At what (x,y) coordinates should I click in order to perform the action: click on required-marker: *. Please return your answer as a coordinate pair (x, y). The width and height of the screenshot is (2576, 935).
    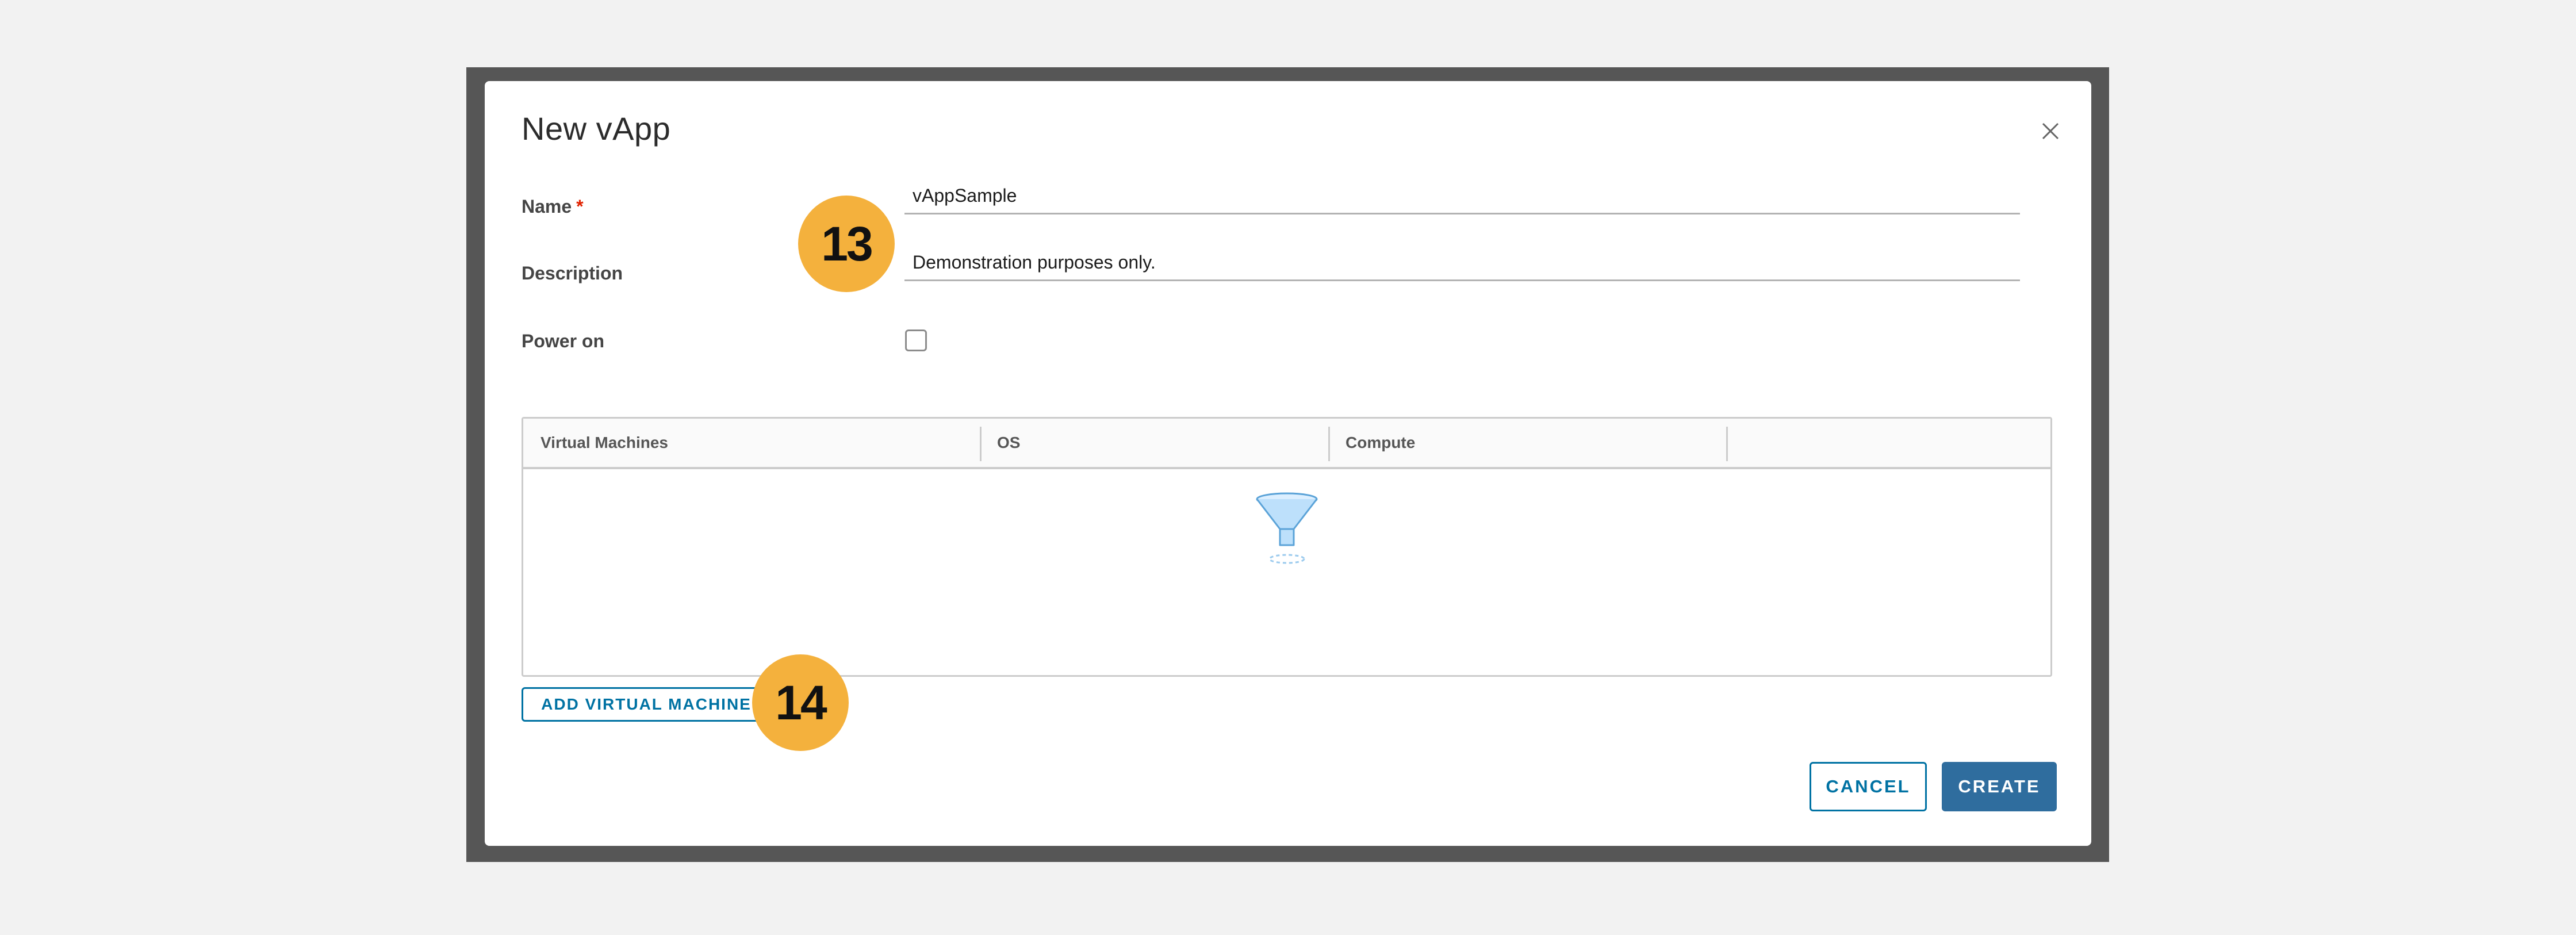
    Looking at the image, I should click on (580, 206).